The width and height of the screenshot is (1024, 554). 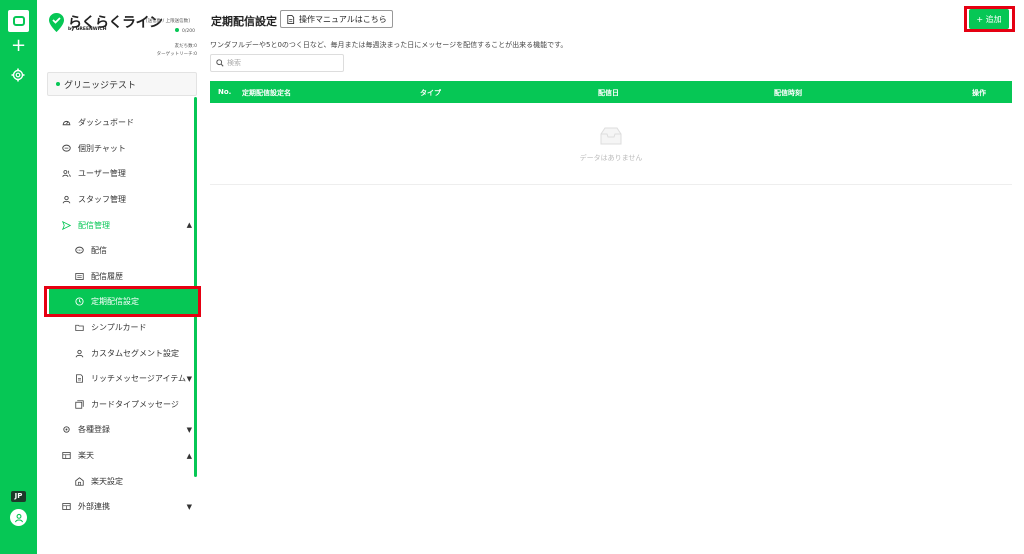 What do you see at coordinates (244, 21) in the screenshot?
I see `page-title: 定期配信設定` at bounding box center [244, 21].